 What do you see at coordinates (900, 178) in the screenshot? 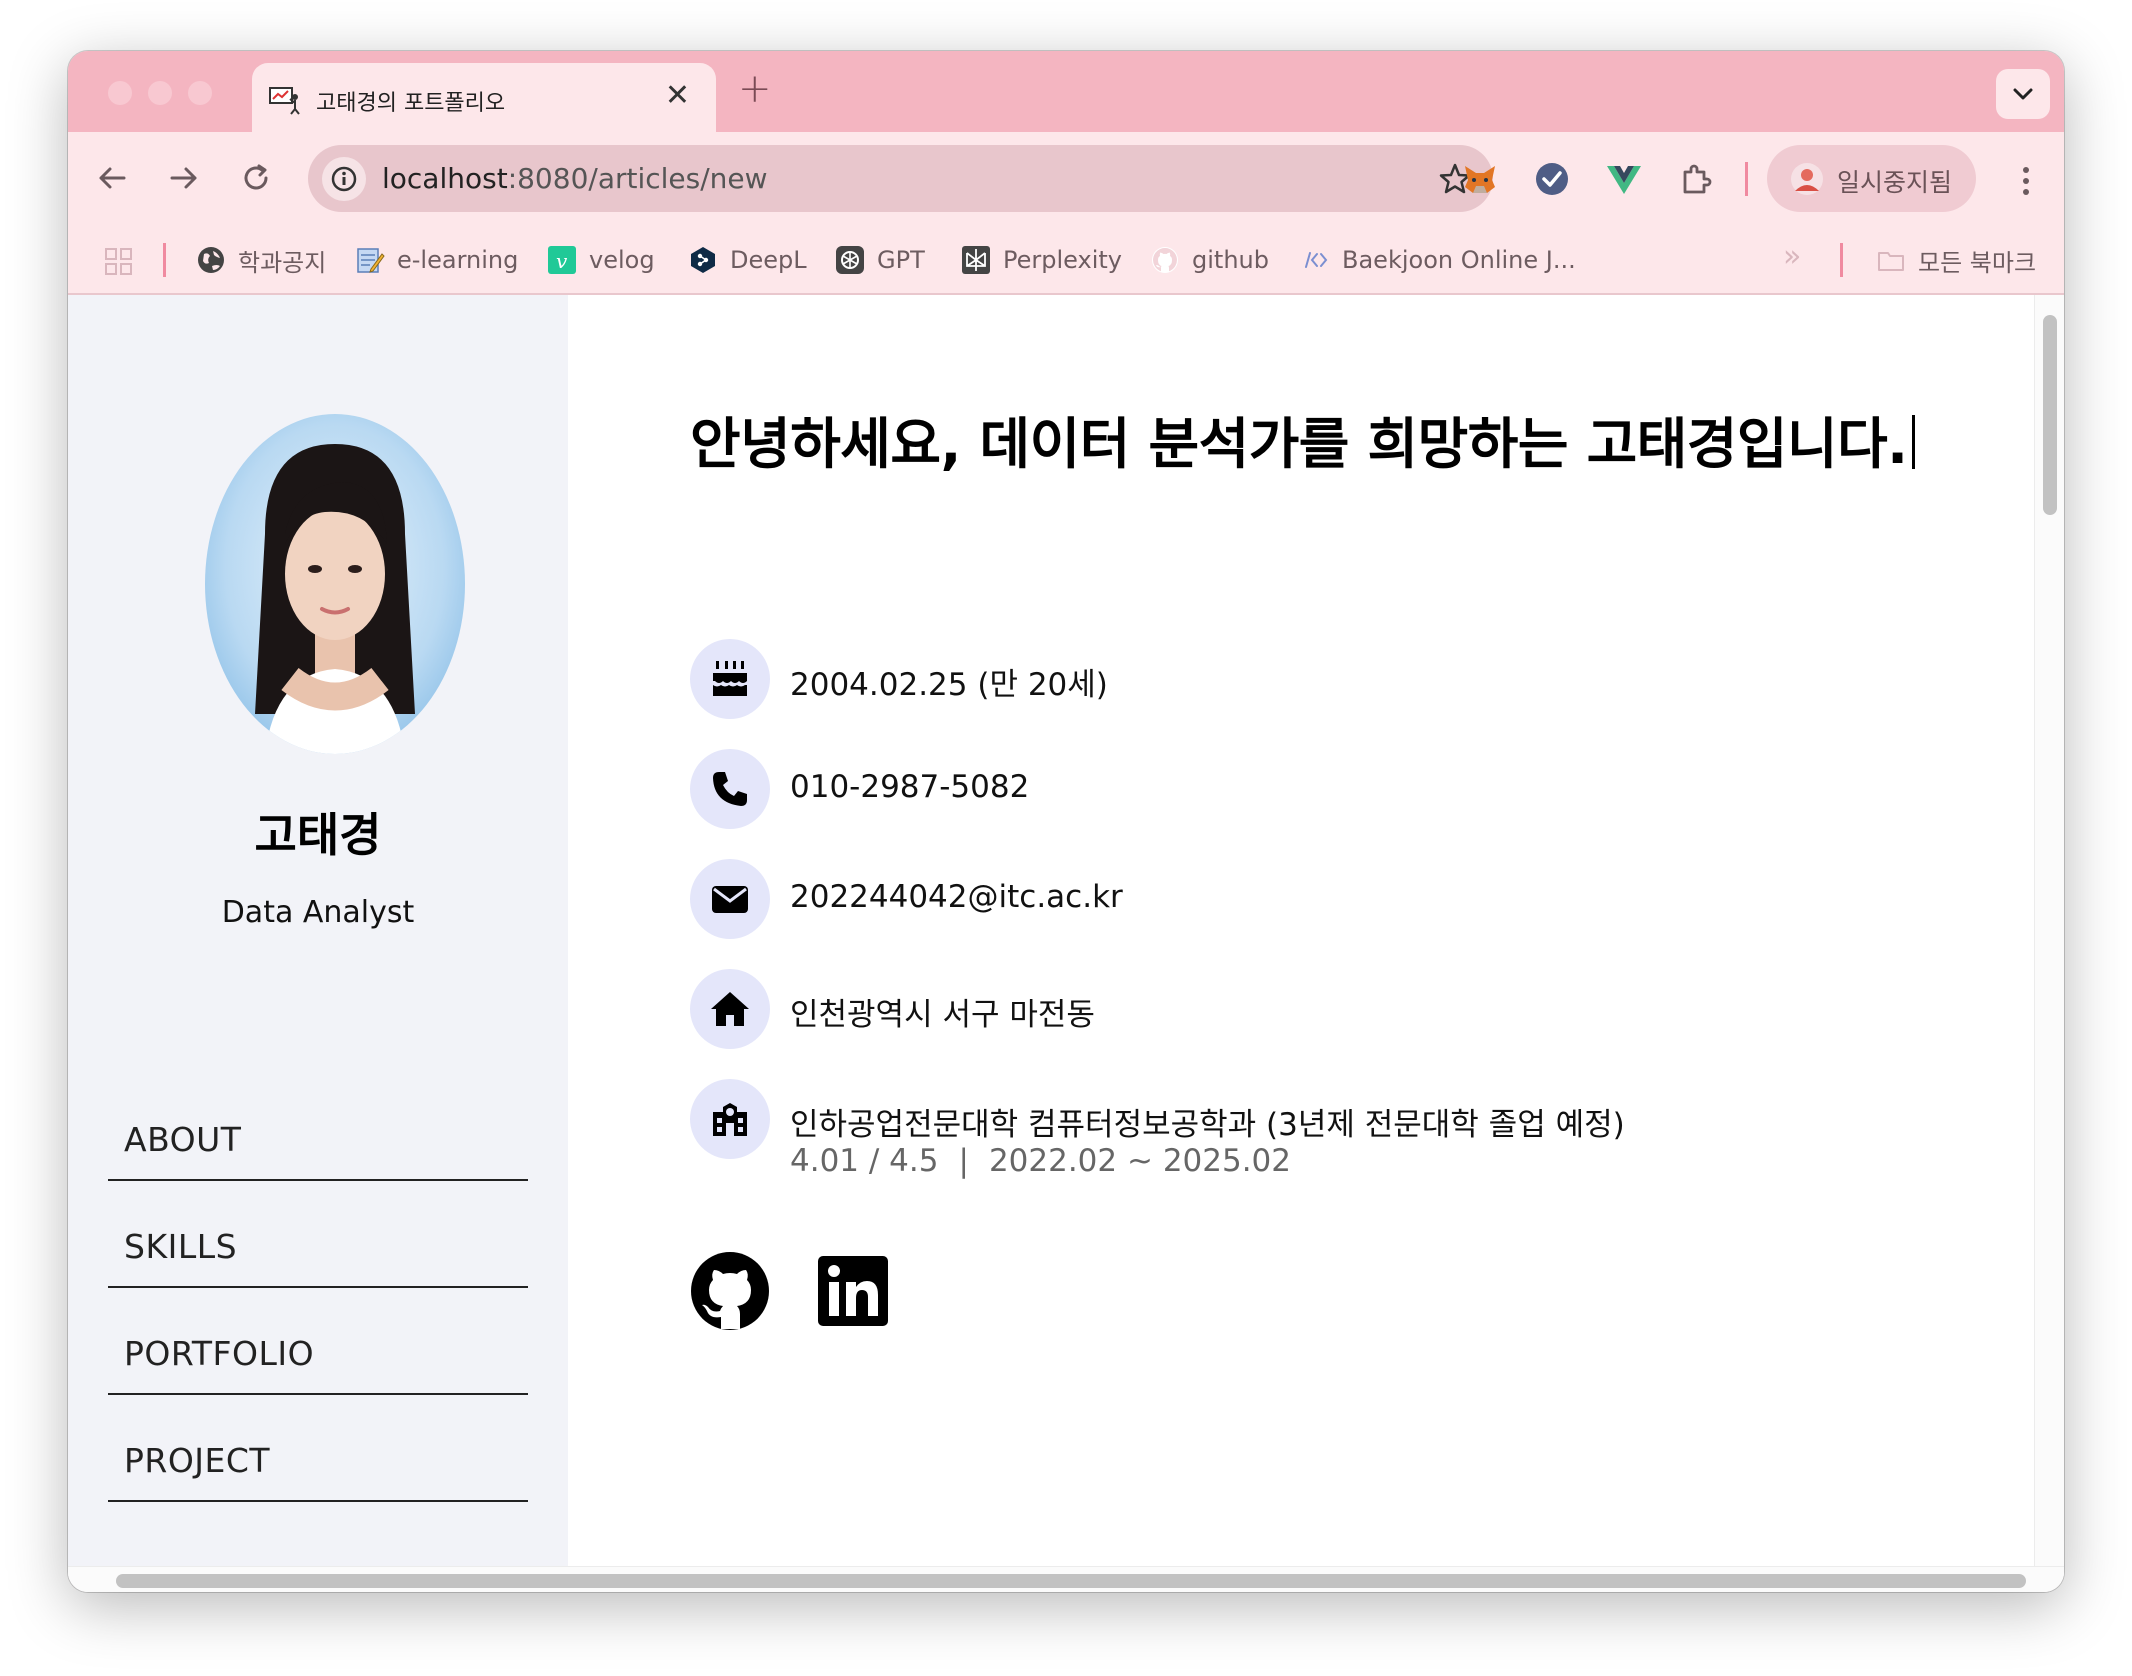
I see `address-bar: localhost:8080/articles/new` at bounding box center [900, 178].